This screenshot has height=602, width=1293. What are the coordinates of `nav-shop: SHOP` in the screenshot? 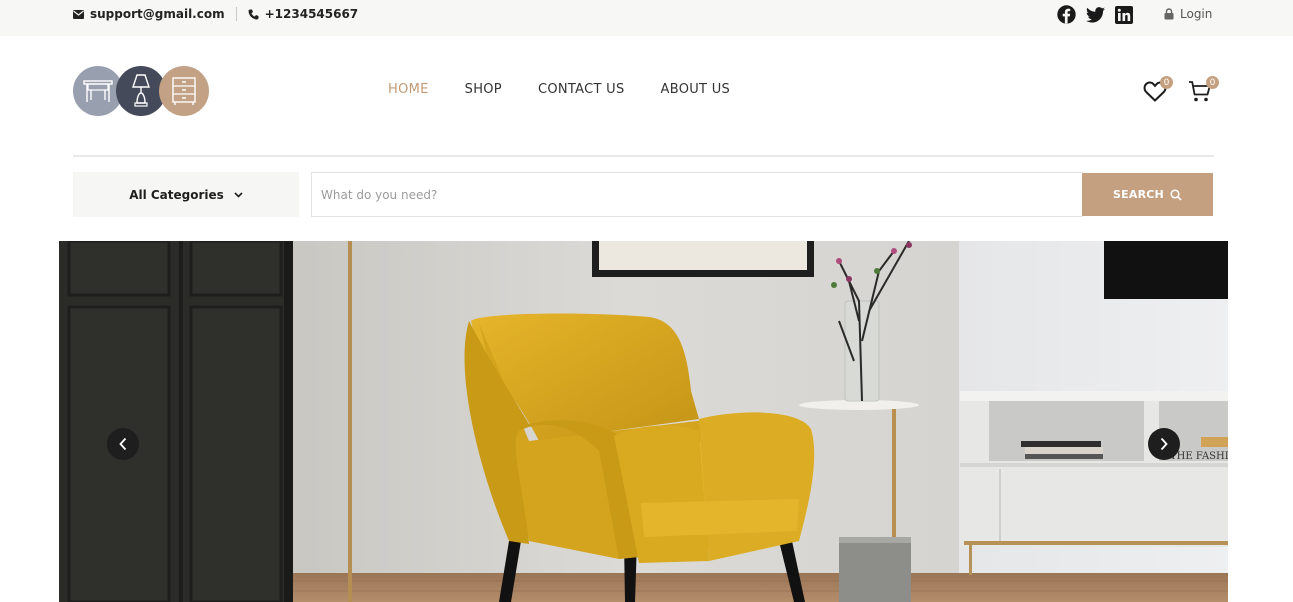 It's located at (483, 89).